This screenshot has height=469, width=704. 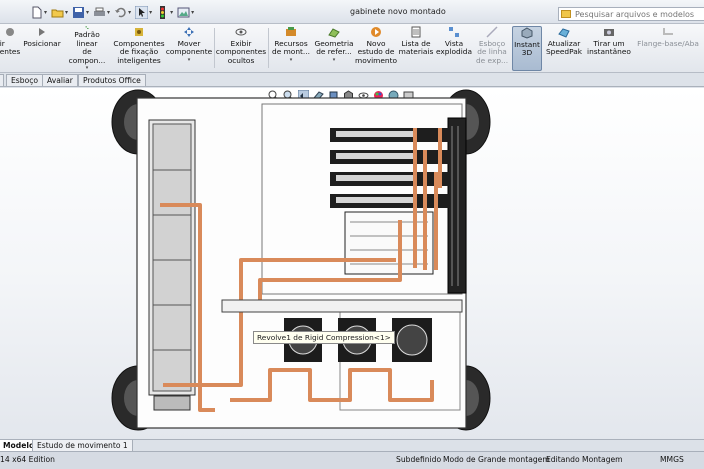 What do you see at coordinates (668, 43) in the screenshot?
I see `base-flange-label: Flange-base/Aba` at bounding box center [668, 43].